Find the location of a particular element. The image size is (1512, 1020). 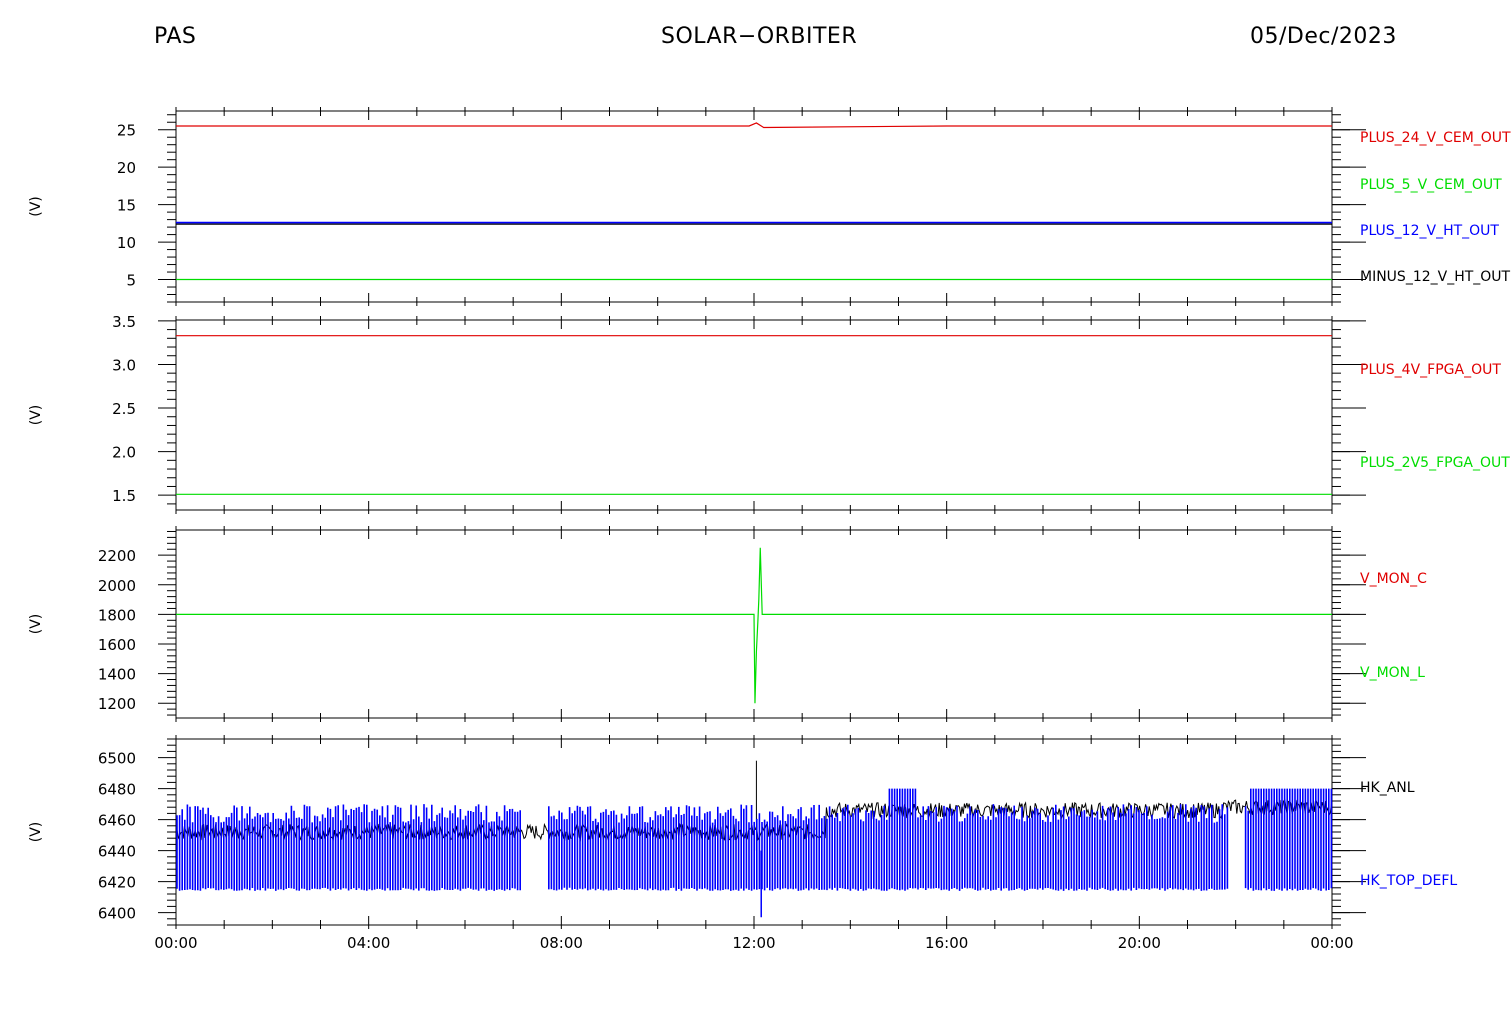

y-tick-label: 5 is located at coordinates (131, 281).